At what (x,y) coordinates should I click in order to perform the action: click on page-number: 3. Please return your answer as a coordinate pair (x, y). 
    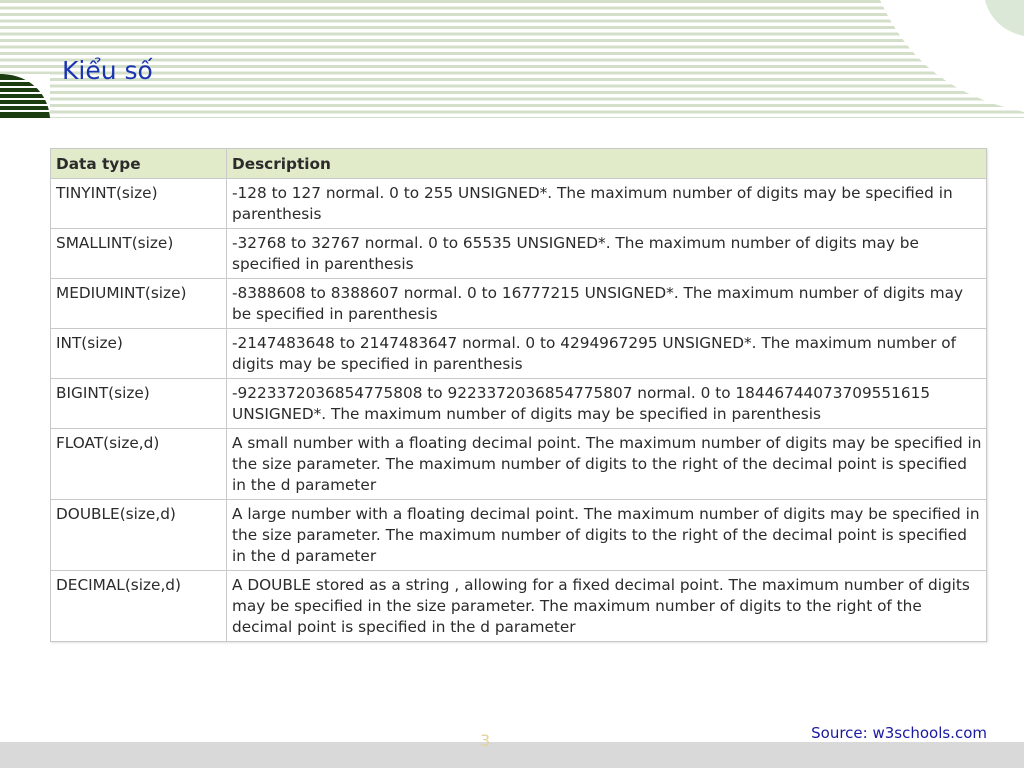
    Looking at the image, I should click on (485, 740).